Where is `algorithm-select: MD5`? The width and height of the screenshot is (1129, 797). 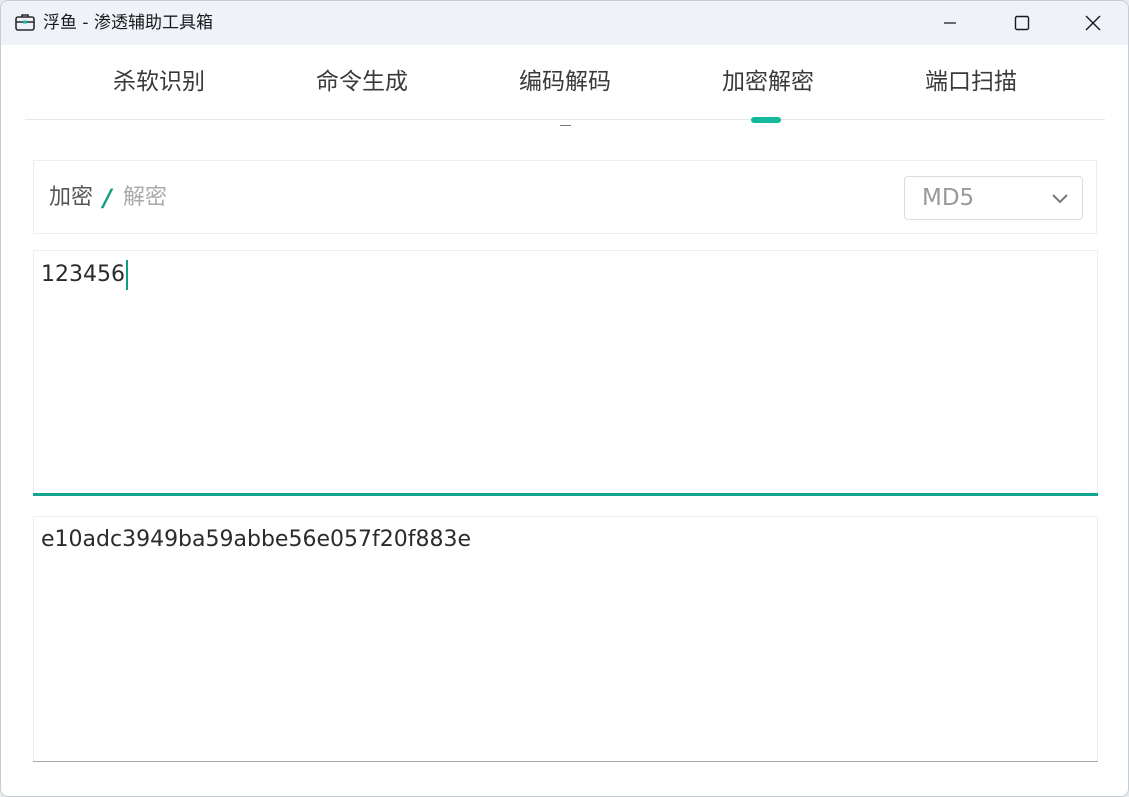
algorithm-select: MD5 is located at coordinates (993, 198).